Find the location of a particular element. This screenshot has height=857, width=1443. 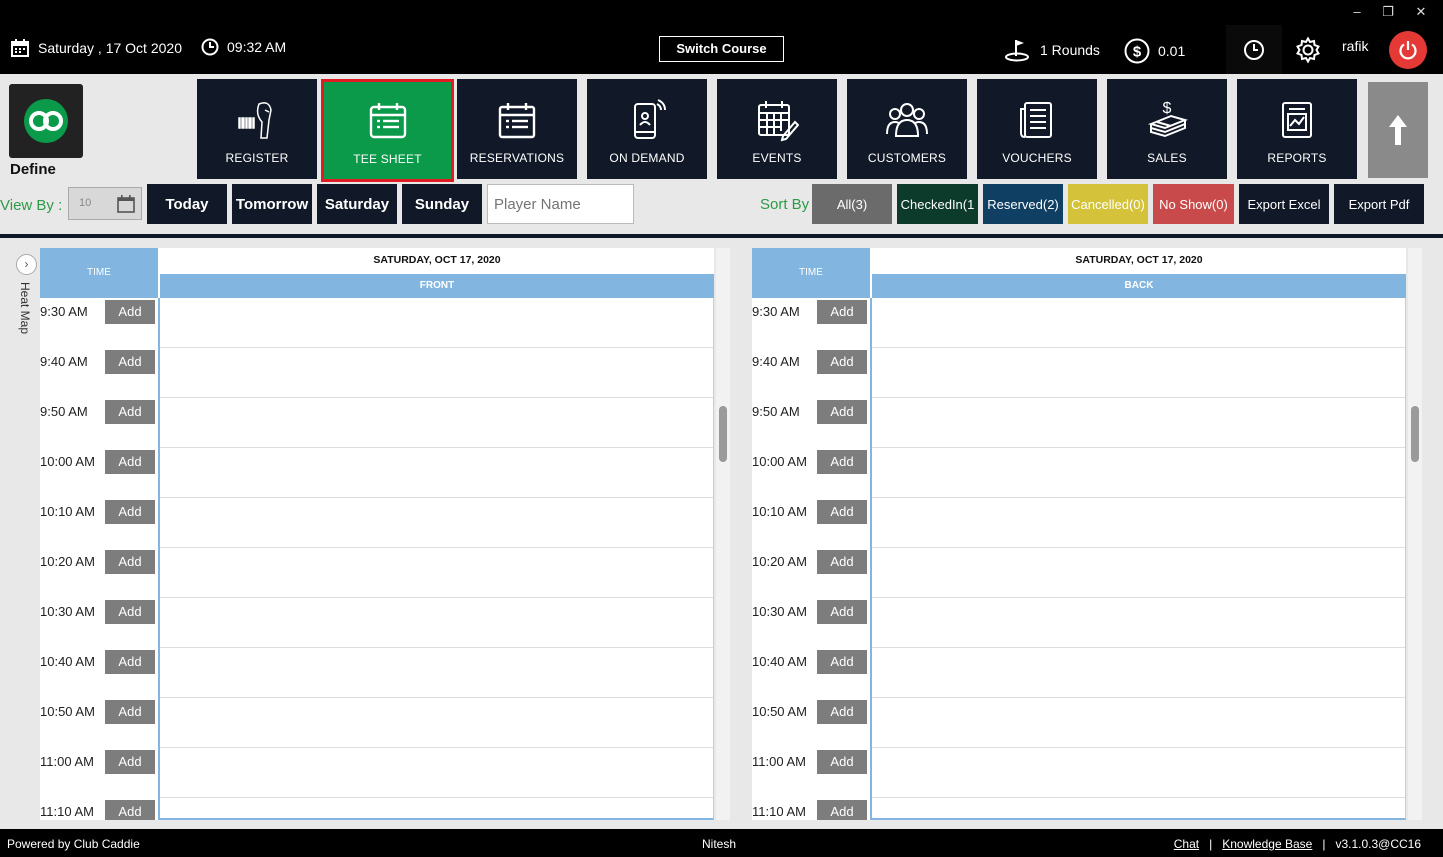

nav-customers: CUSTOMERS is located at coordinates (907, 129).